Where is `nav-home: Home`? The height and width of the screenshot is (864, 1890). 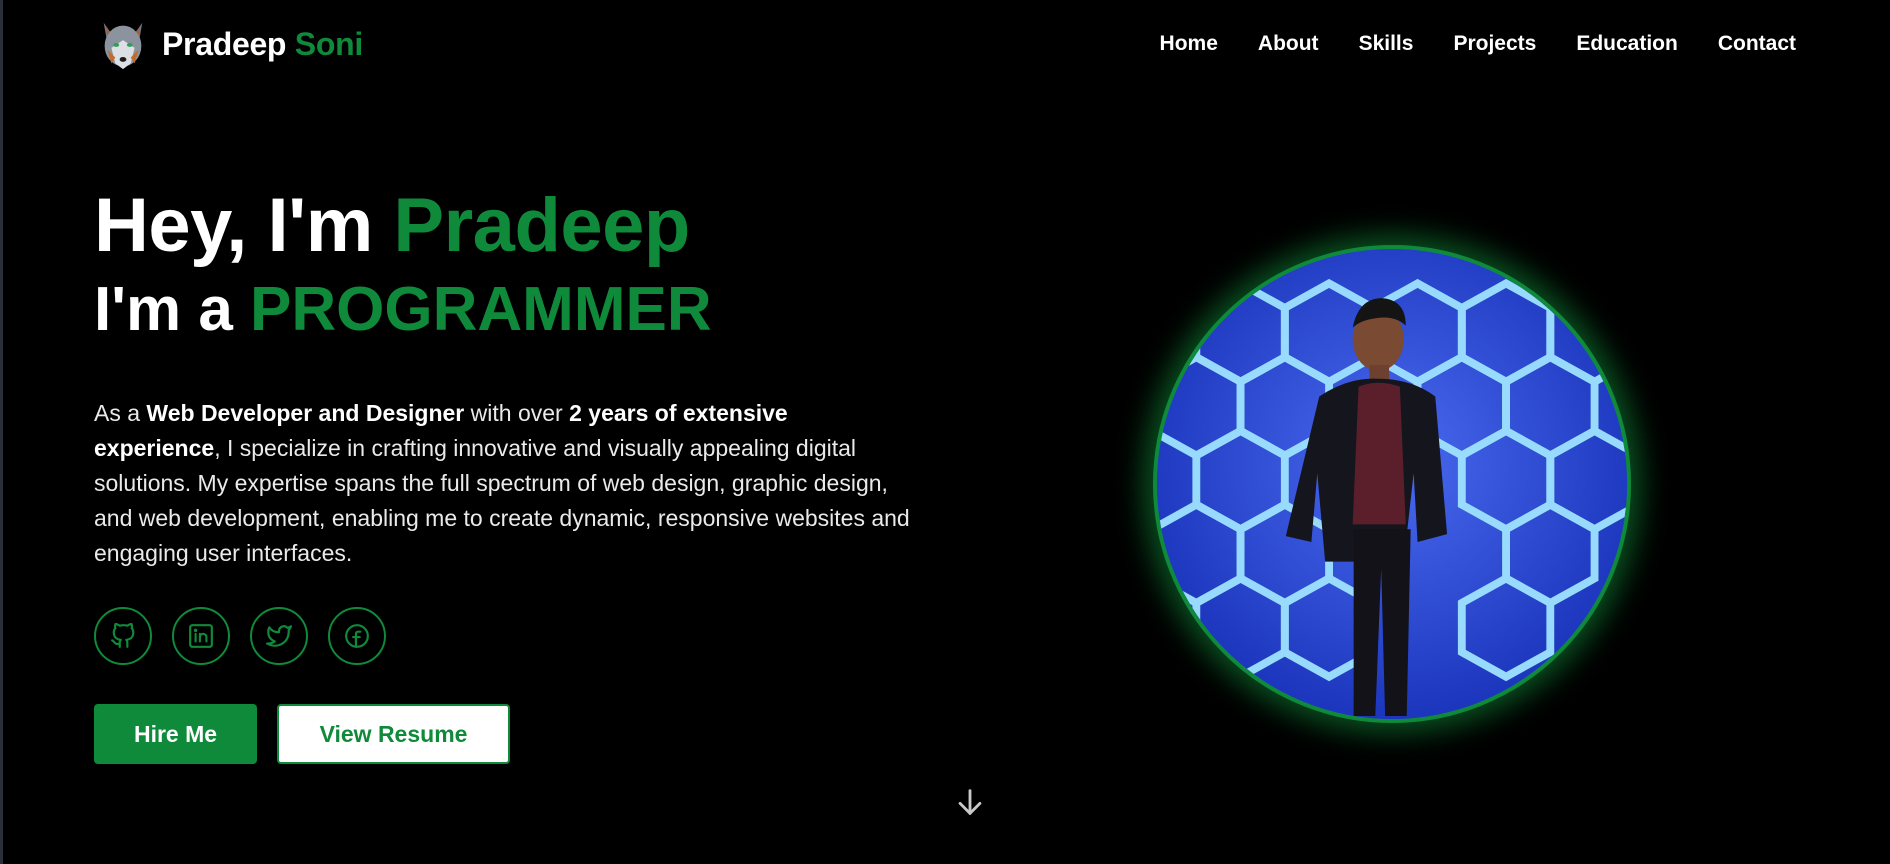 nav-home: Home is located at coordinates (1189, 44).